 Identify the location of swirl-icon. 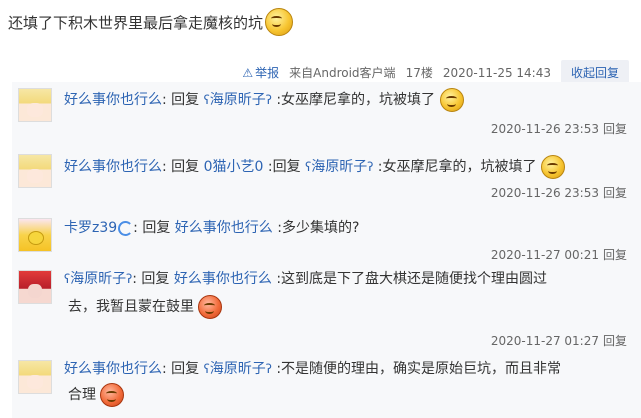
(126, 228).